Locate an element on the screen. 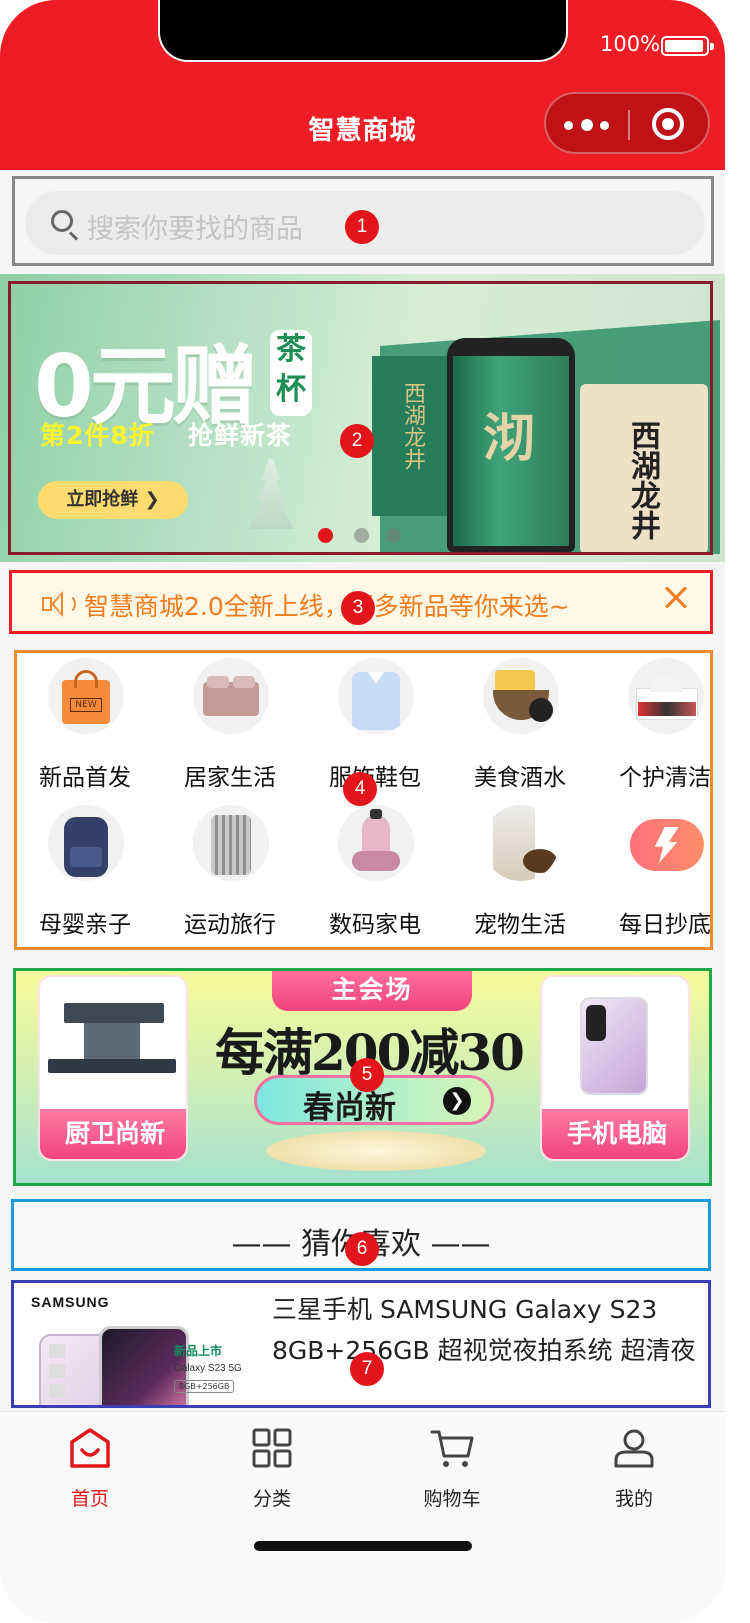  banner-subtitle-tea: 抢鲜新茶 is located at coordinates (240, 435).